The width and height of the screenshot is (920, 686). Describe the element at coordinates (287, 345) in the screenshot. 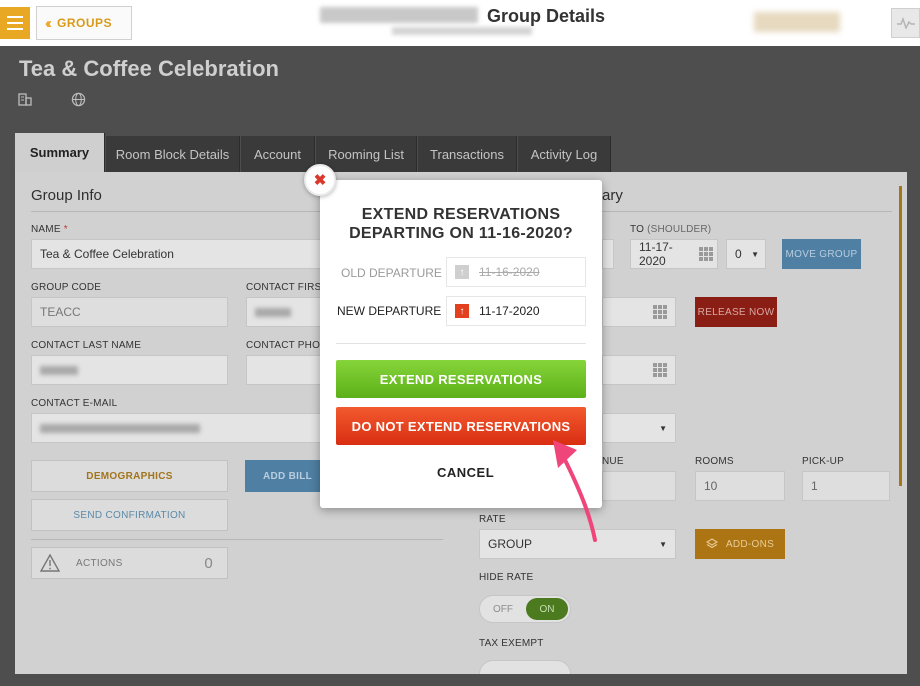

I see `contact-phone-label: CONTACT PHON` at that location.